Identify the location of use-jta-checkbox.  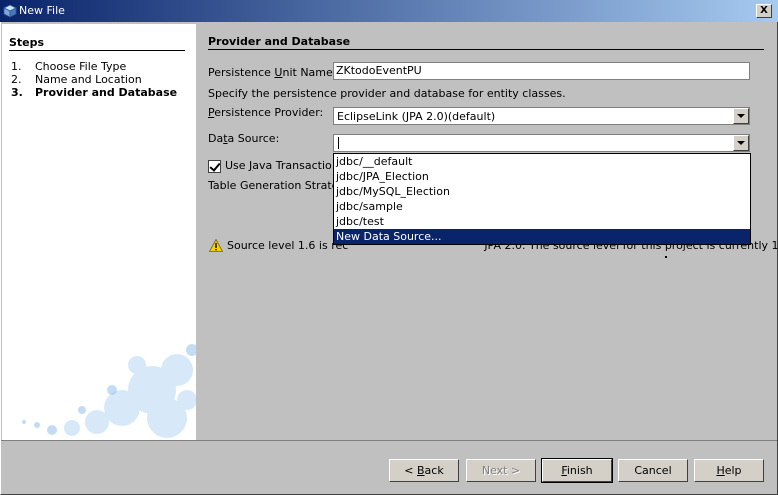
(214, 166).